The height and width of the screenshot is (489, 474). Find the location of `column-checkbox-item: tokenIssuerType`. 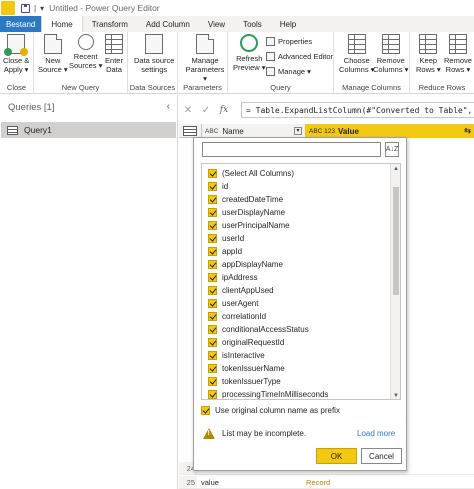

column-checkbox-item: tokenIssuerType is located at coordinates (244, 381).